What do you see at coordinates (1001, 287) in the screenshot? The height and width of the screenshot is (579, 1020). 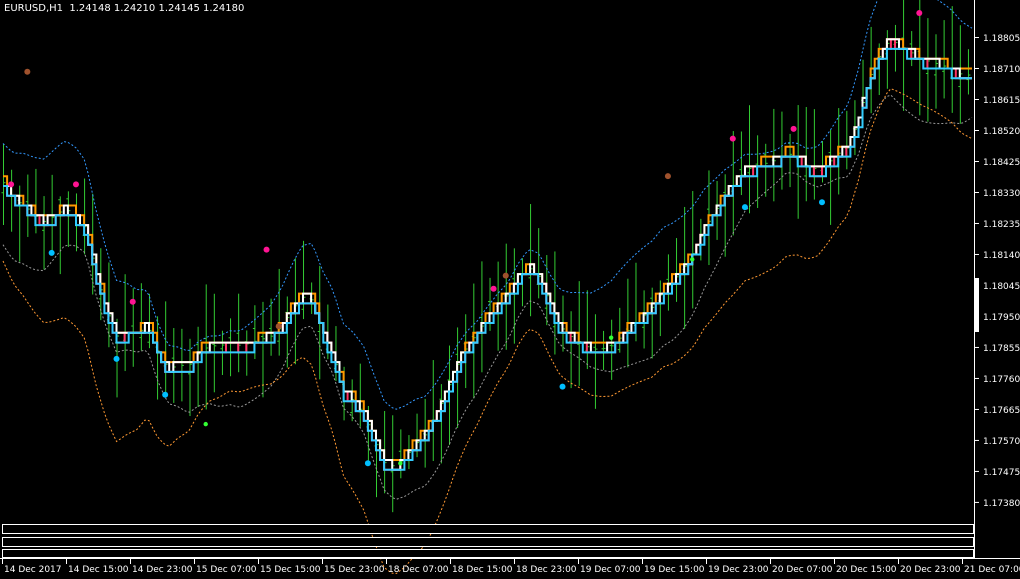 I see `price-tick-label: 1.18045` at bounding box center [1001, 287].